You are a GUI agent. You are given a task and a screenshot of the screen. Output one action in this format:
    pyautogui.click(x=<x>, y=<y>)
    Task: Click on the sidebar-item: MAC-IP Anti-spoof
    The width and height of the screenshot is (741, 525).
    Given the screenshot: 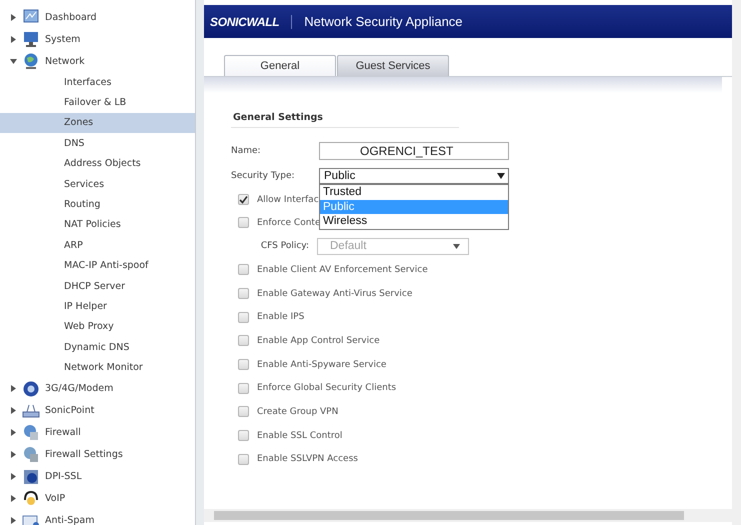 What is the action you would take?
    pyautogui.click(x=97, y=266)
    